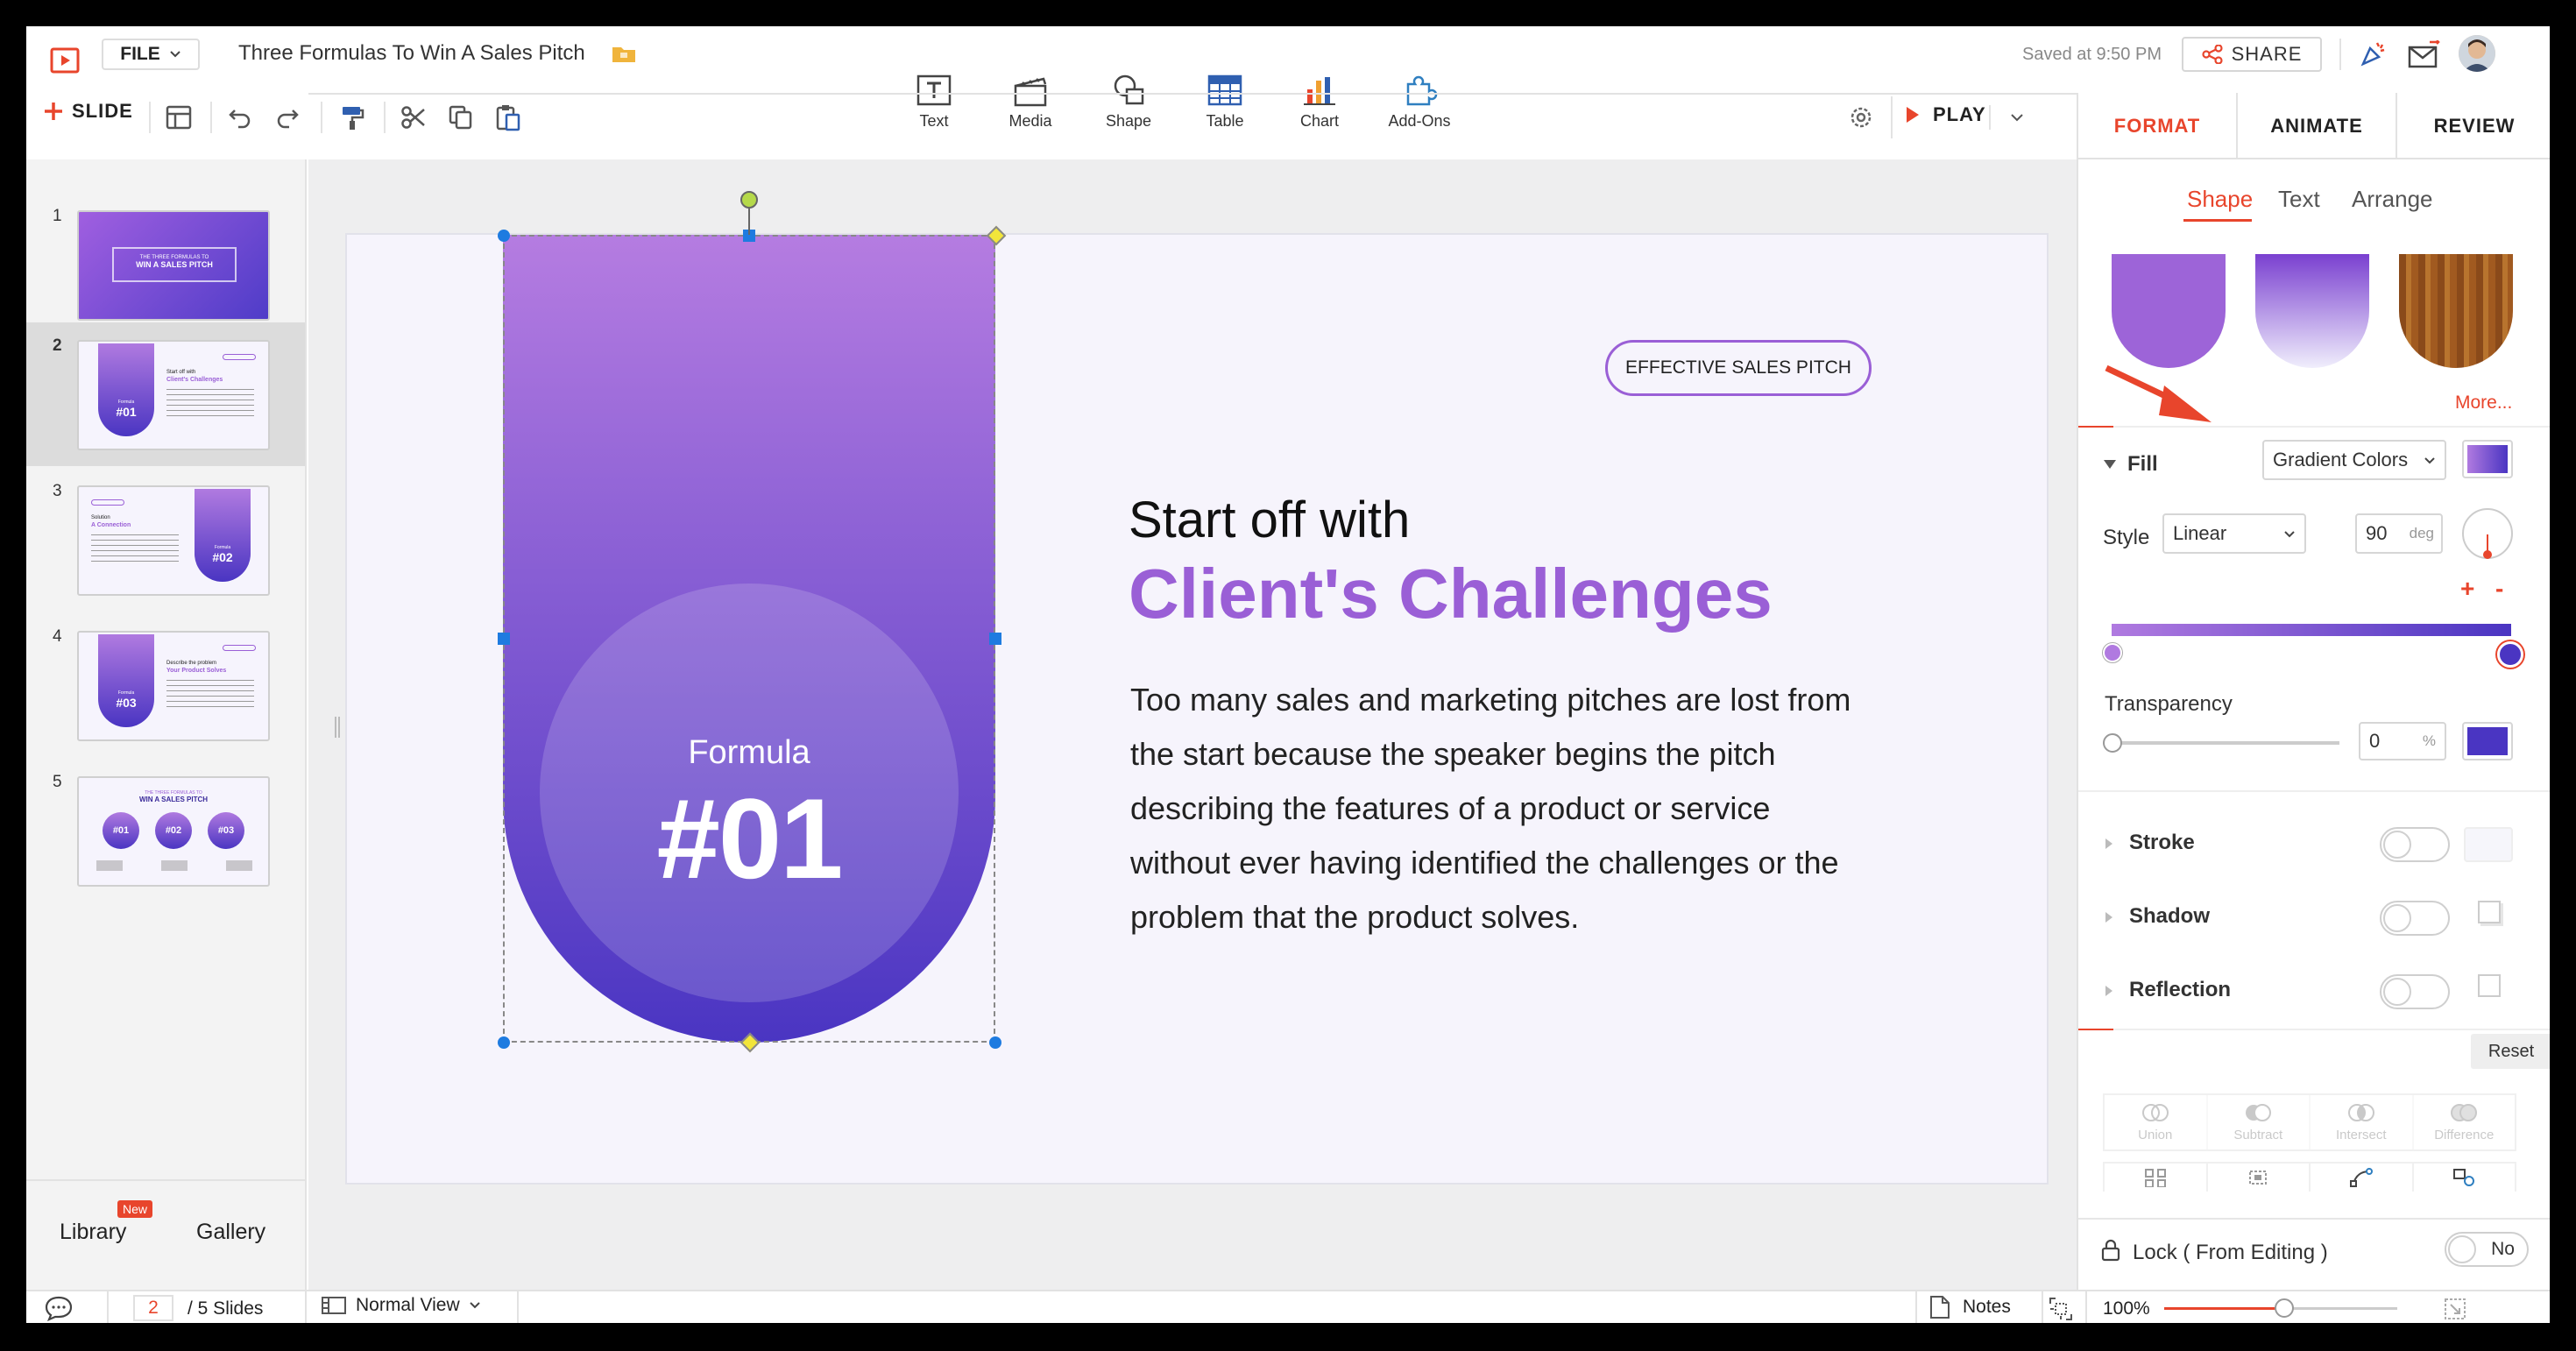  I want to click on settings-gear-icon, so click(1861, 117).